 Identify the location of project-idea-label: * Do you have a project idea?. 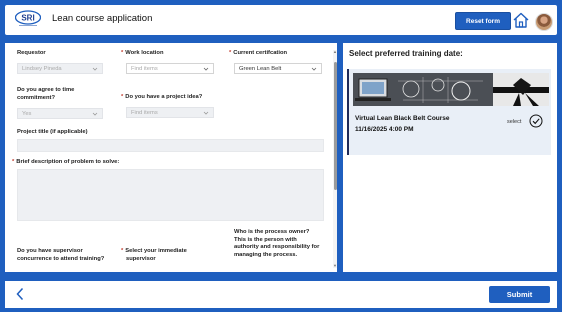
(162, 97).